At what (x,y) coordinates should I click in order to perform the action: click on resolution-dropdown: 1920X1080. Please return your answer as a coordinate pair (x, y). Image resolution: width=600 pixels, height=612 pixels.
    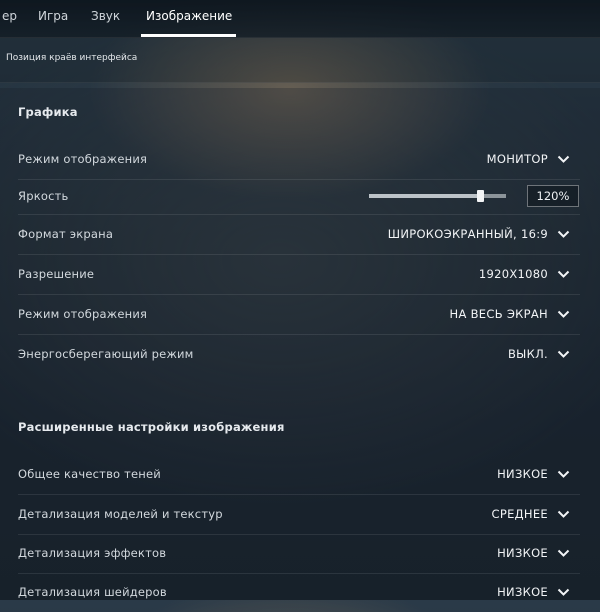
    Looking at the image, I should click on (524, 274).